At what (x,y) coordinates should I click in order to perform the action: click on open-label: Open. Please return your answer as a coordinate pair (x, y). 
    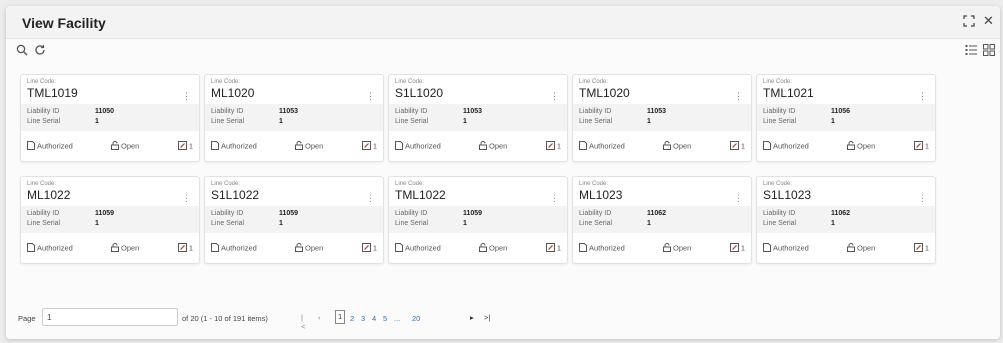
    Looking at the image, I should click on (866, 146).